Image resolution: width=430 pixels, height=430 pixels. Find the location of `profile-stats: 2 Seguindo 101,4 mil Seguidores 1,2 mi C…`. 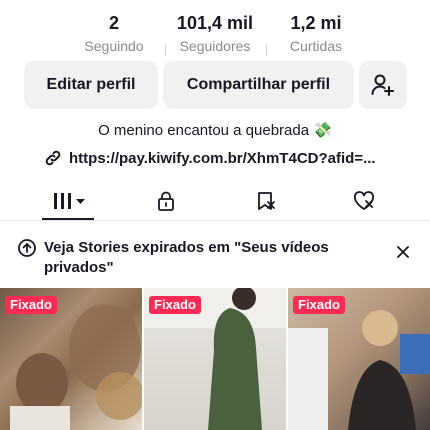

profile-stats: 2 Seguindo 101,4 mil Seguidores 1,2 mi C… is located at coordinates (215, 34).